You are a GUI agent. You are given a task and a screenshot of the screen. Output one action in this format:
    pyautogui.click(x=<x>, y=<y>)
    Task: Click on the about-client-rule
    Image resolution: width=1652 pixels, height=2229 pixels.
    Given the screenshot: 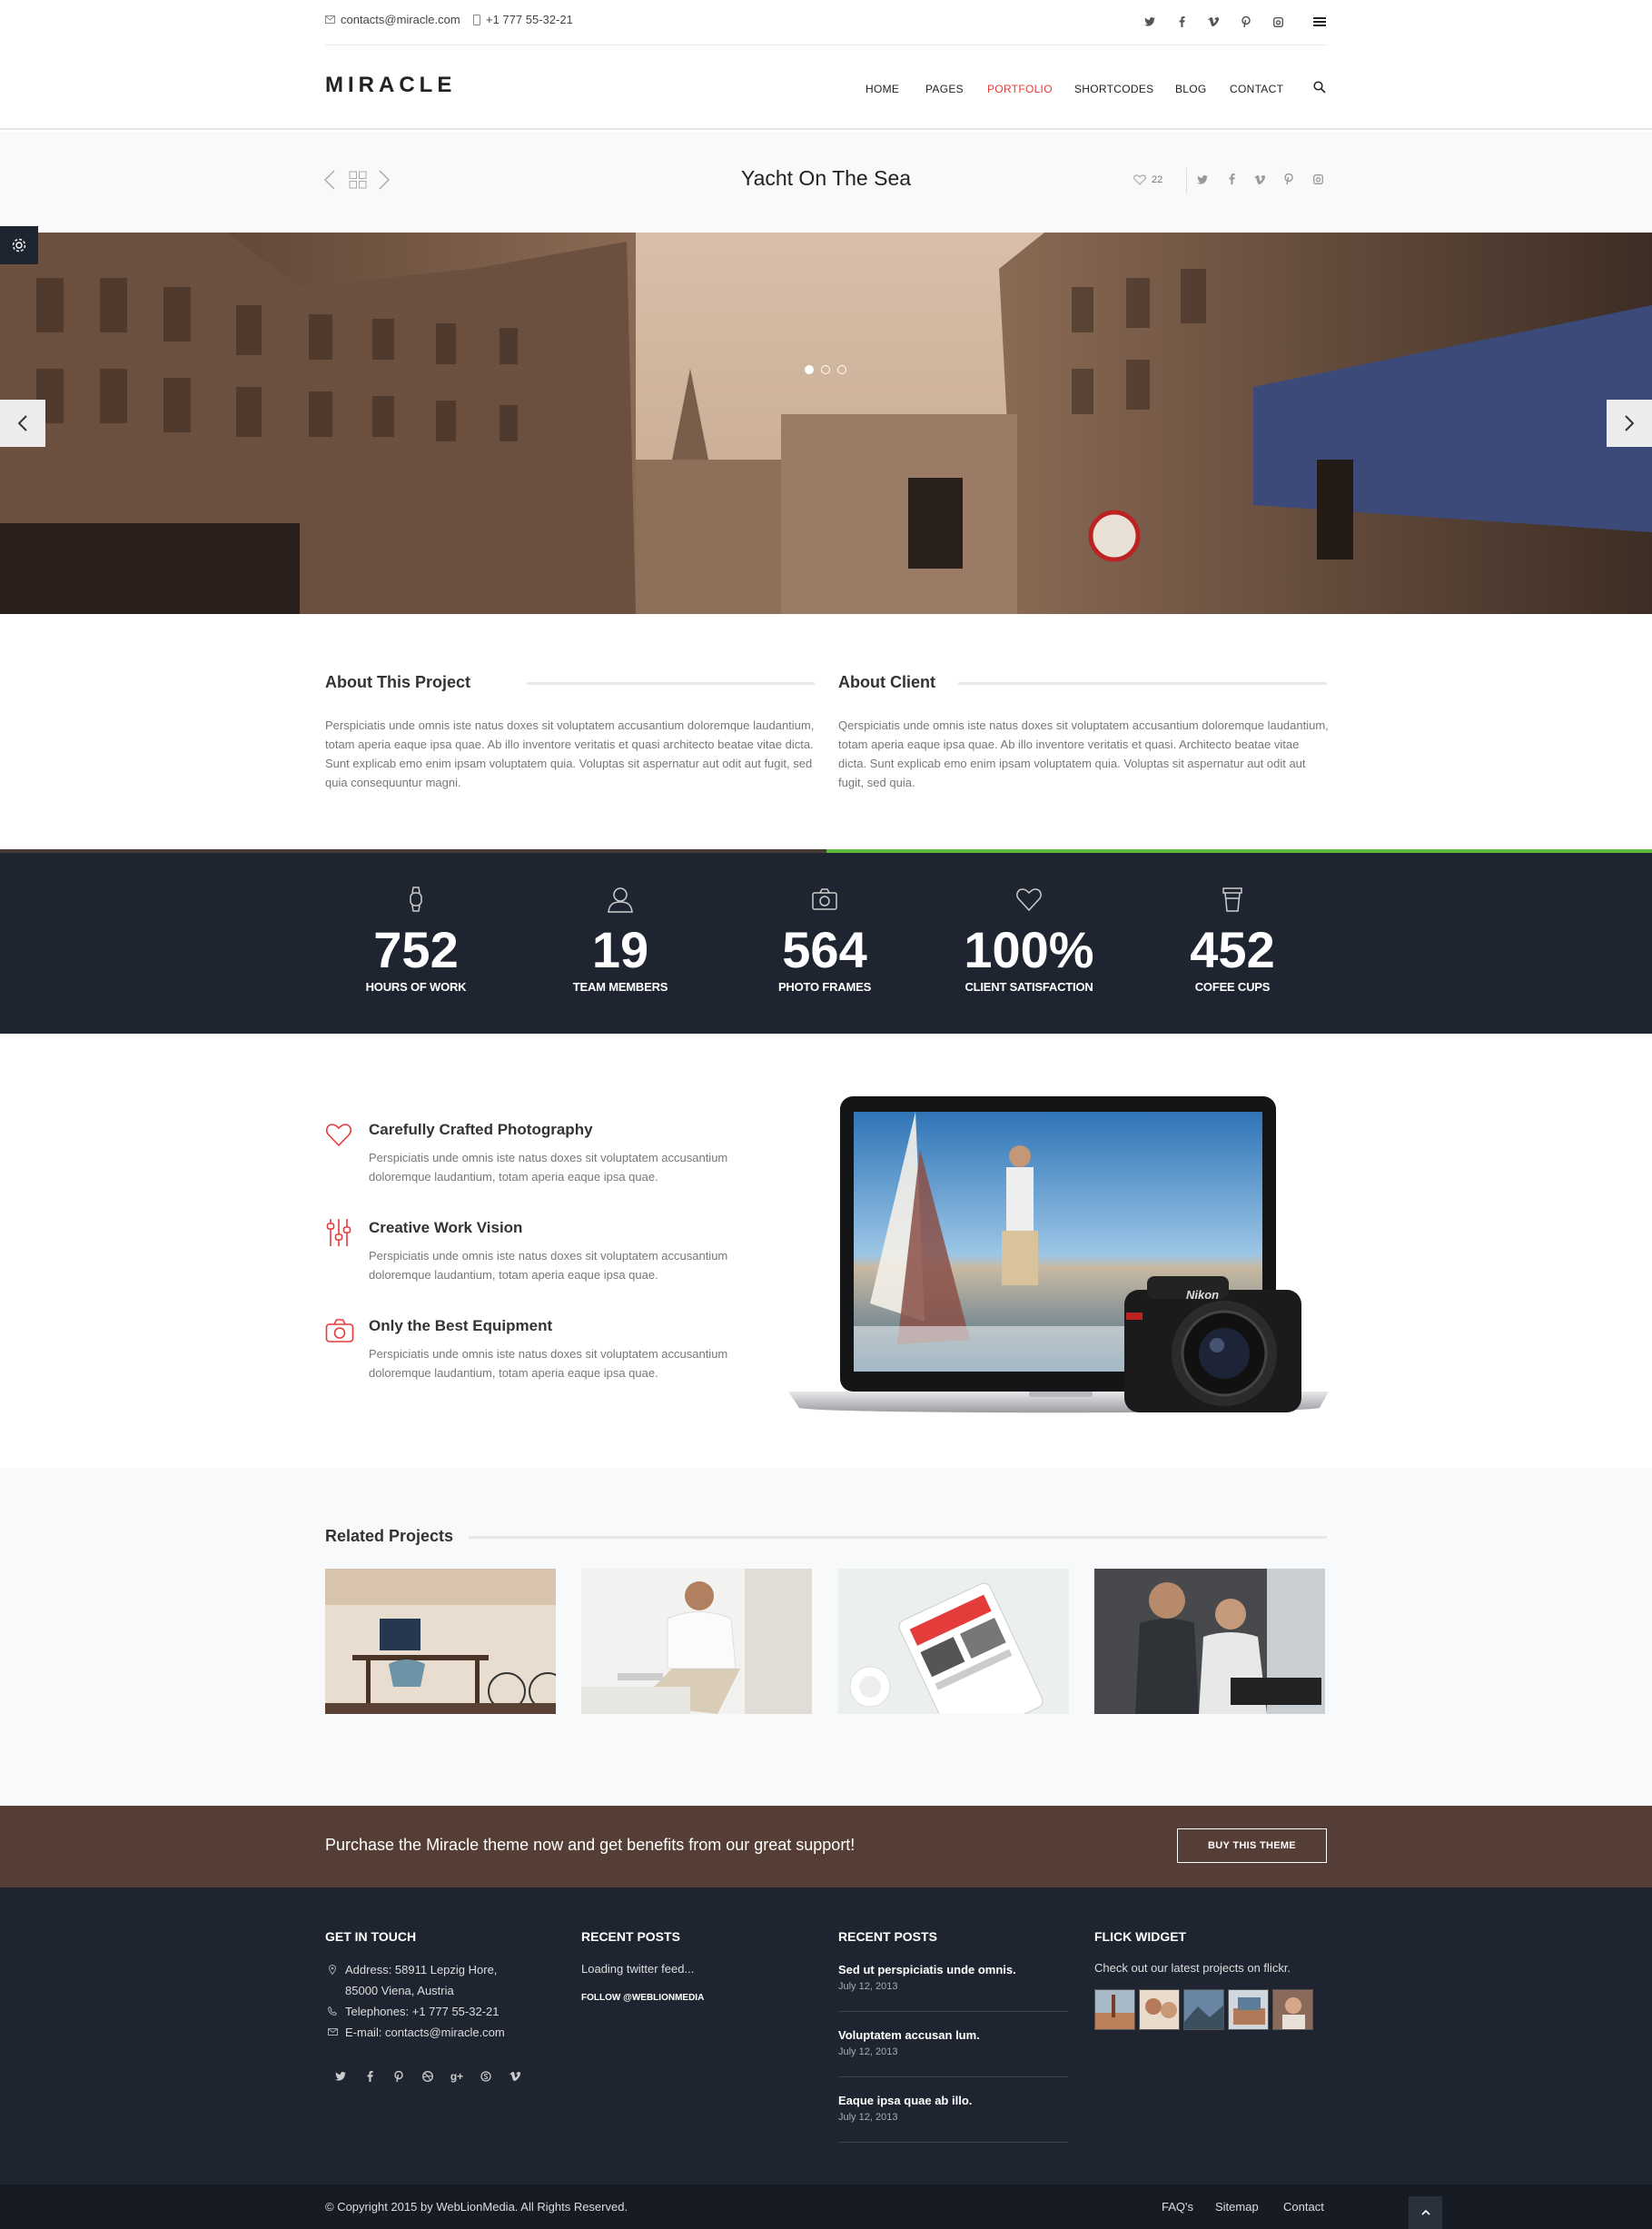 What is the action you would take?
    pyautogui.click(x=1142, y=683)
    